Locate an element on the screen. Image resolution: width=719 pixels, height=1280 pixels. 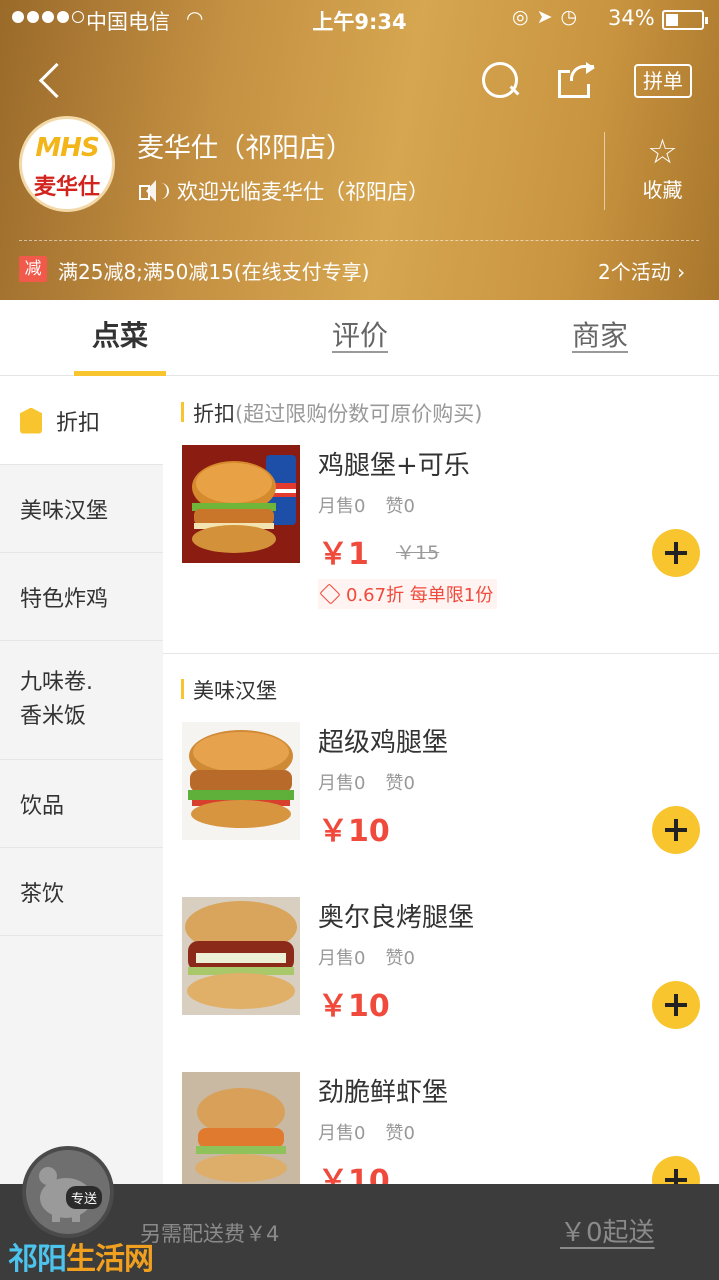
shop-name: 麦华仕（祁阳店） is located at coordinates (245, 148).